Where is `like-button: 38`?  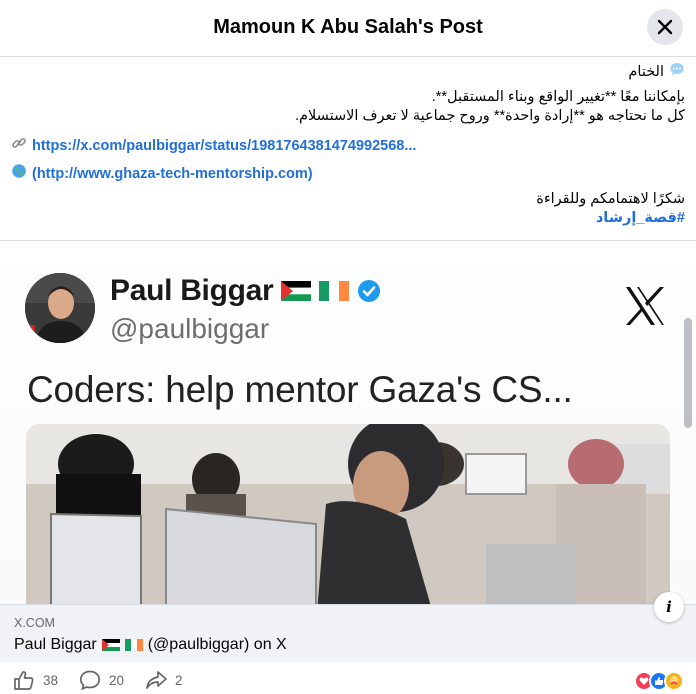
like-button: 38 is located at coordinates (35, 680).